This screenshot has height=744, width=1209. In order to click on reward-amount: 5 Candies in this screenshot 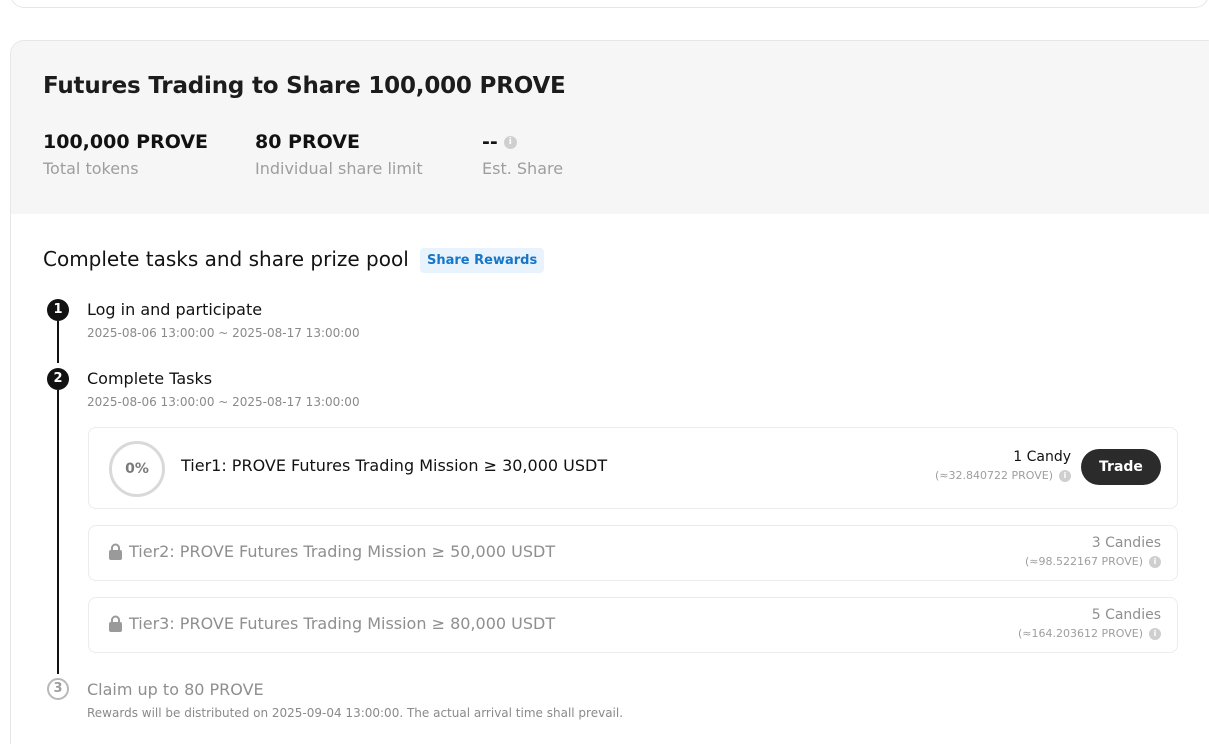, I will do `click(1126, 615)`.